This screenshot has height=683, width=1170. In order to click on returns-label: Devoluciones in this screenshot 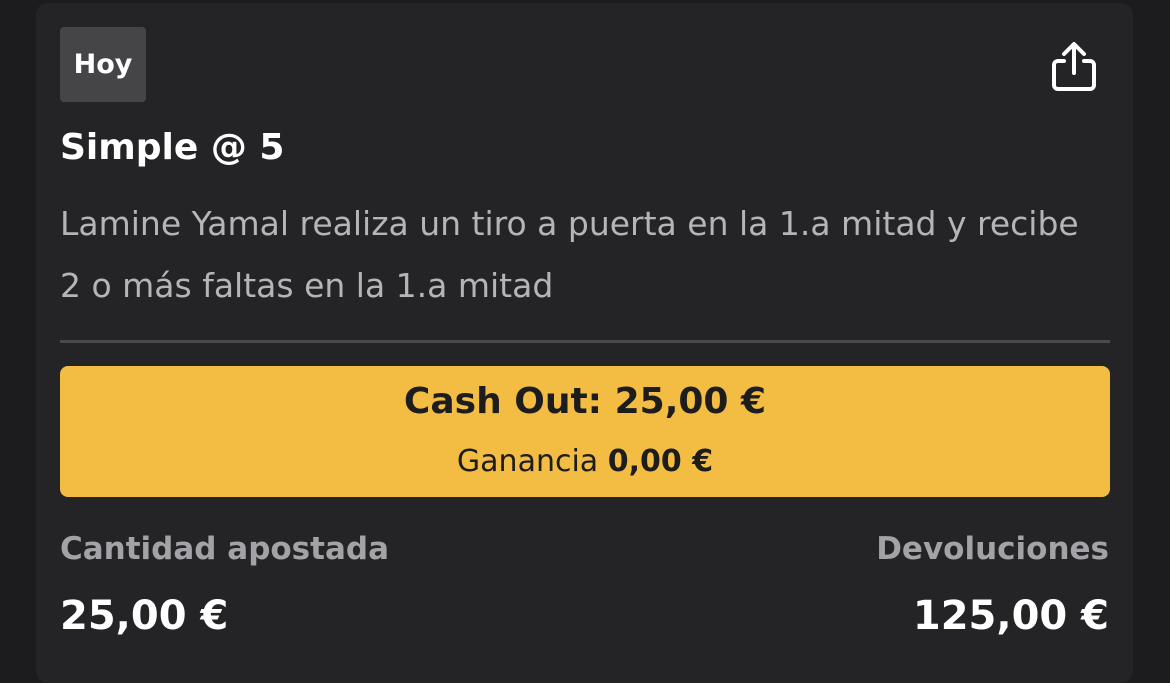, I will do `click(992, 549)`.